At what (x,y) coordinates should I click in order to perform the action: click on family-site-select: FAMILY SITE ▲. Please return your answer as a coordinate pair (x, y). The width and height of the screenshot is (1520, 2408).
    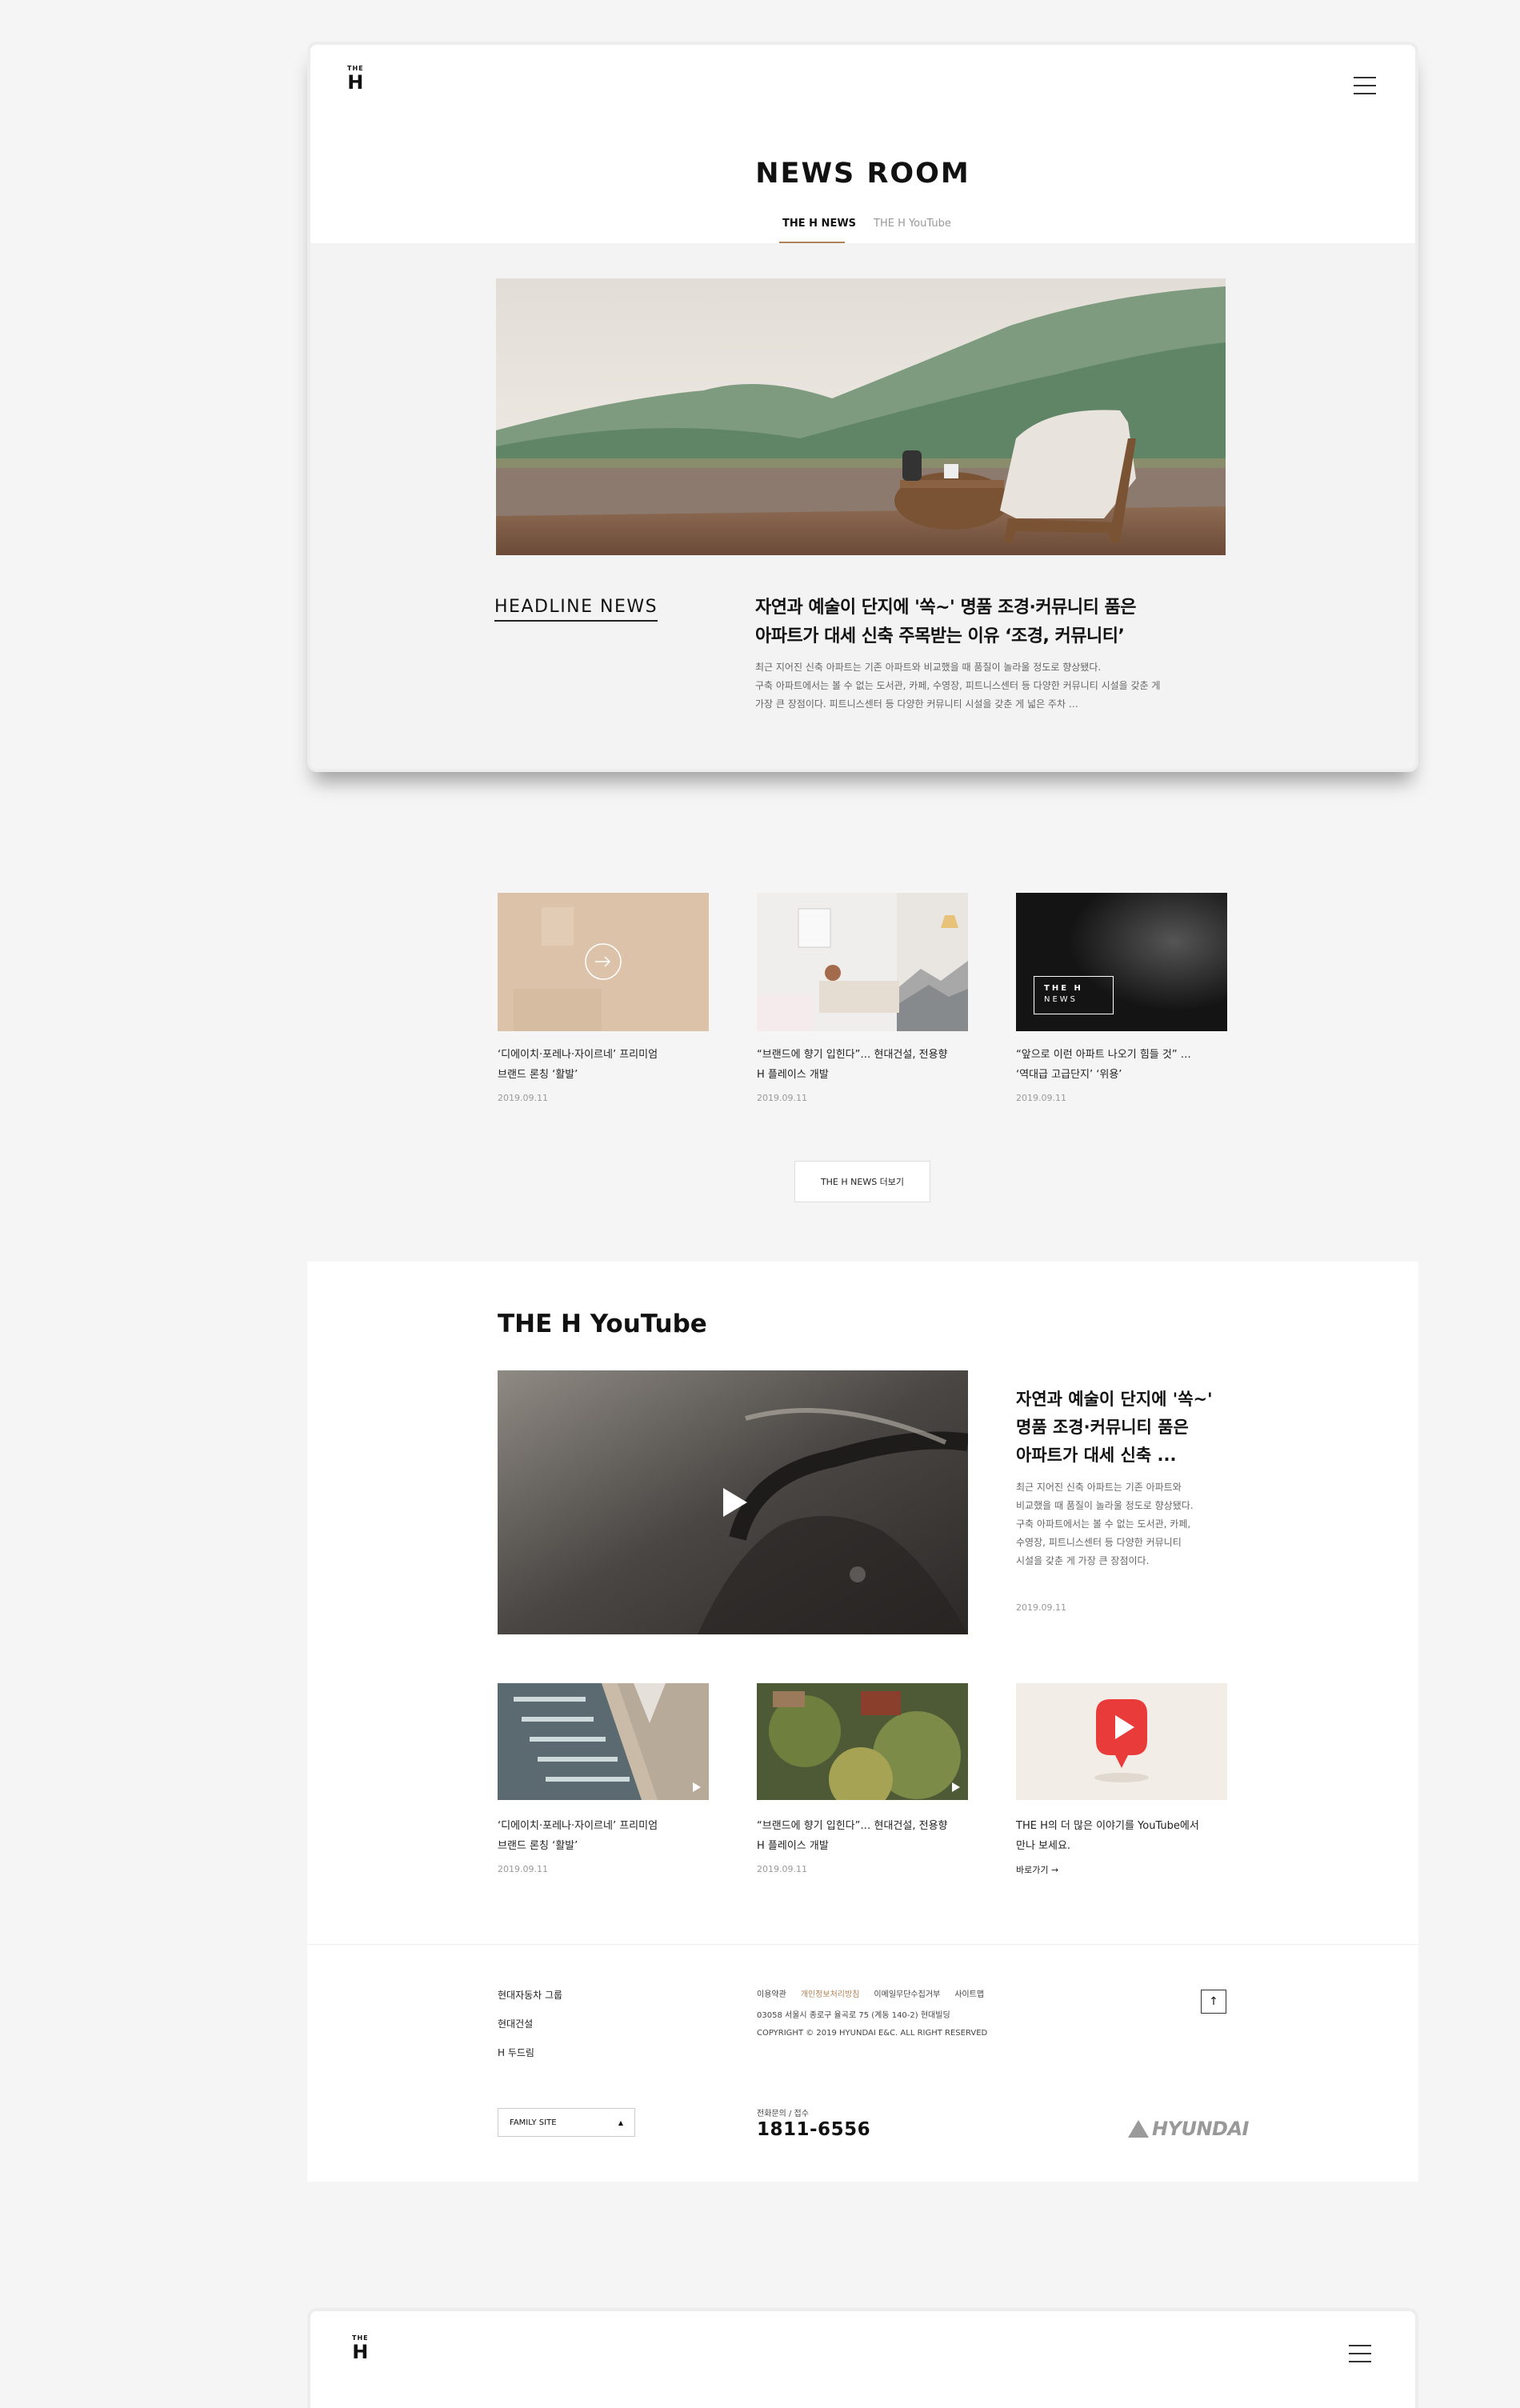
    Looking at the image, I should click on (566, 2122).